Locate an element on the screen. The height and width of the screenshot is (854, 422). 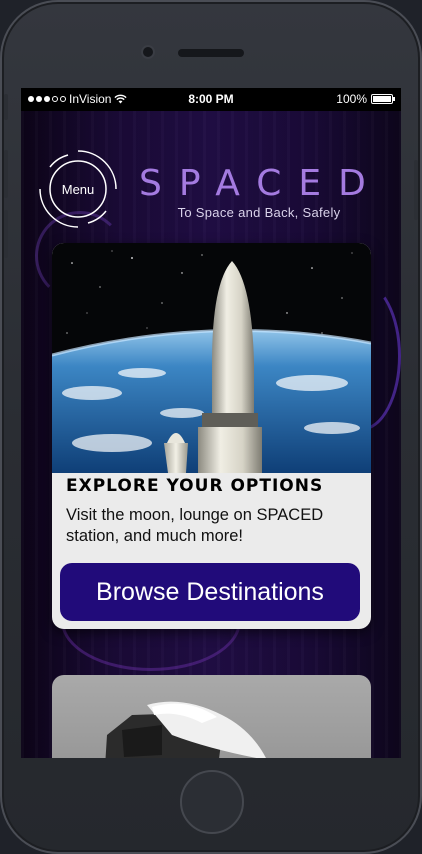
status-bar: InVision 8:00 PM 100% is located at coordinates (211, 99).